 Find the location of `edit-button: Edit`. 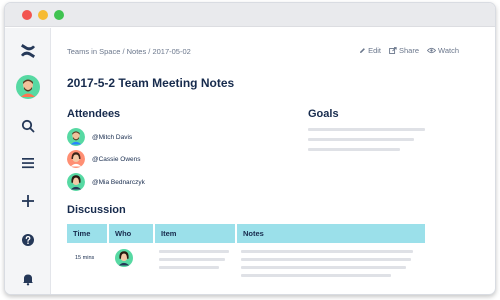

edit-button: Edit is located at coordinates (370, 50).